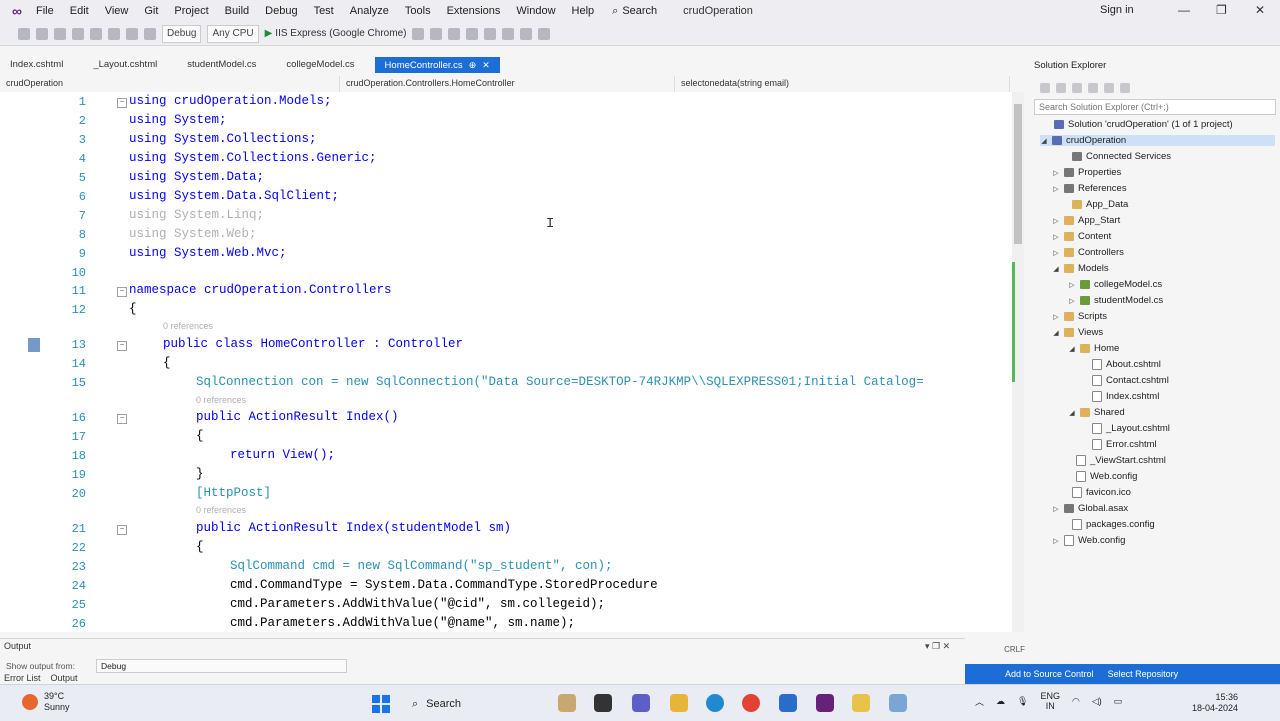 Image resolution: width=1280 pixels, height=721 pixels. I want to click on wifi-icon: ◠, so click(1076, 701).